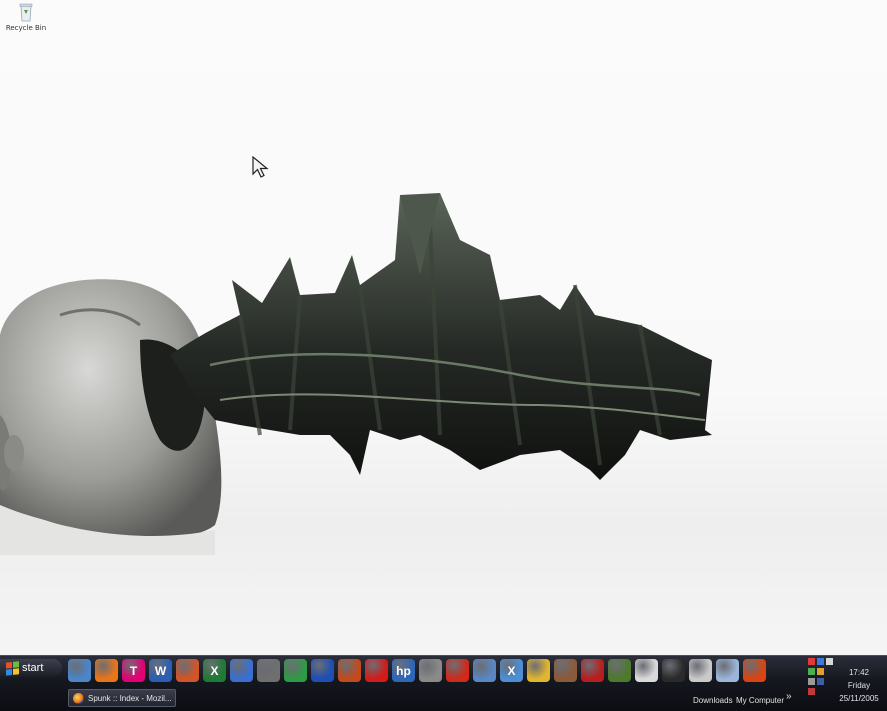 The image size is (887, 711). I want to click on paint-icon, so click(349, 670).